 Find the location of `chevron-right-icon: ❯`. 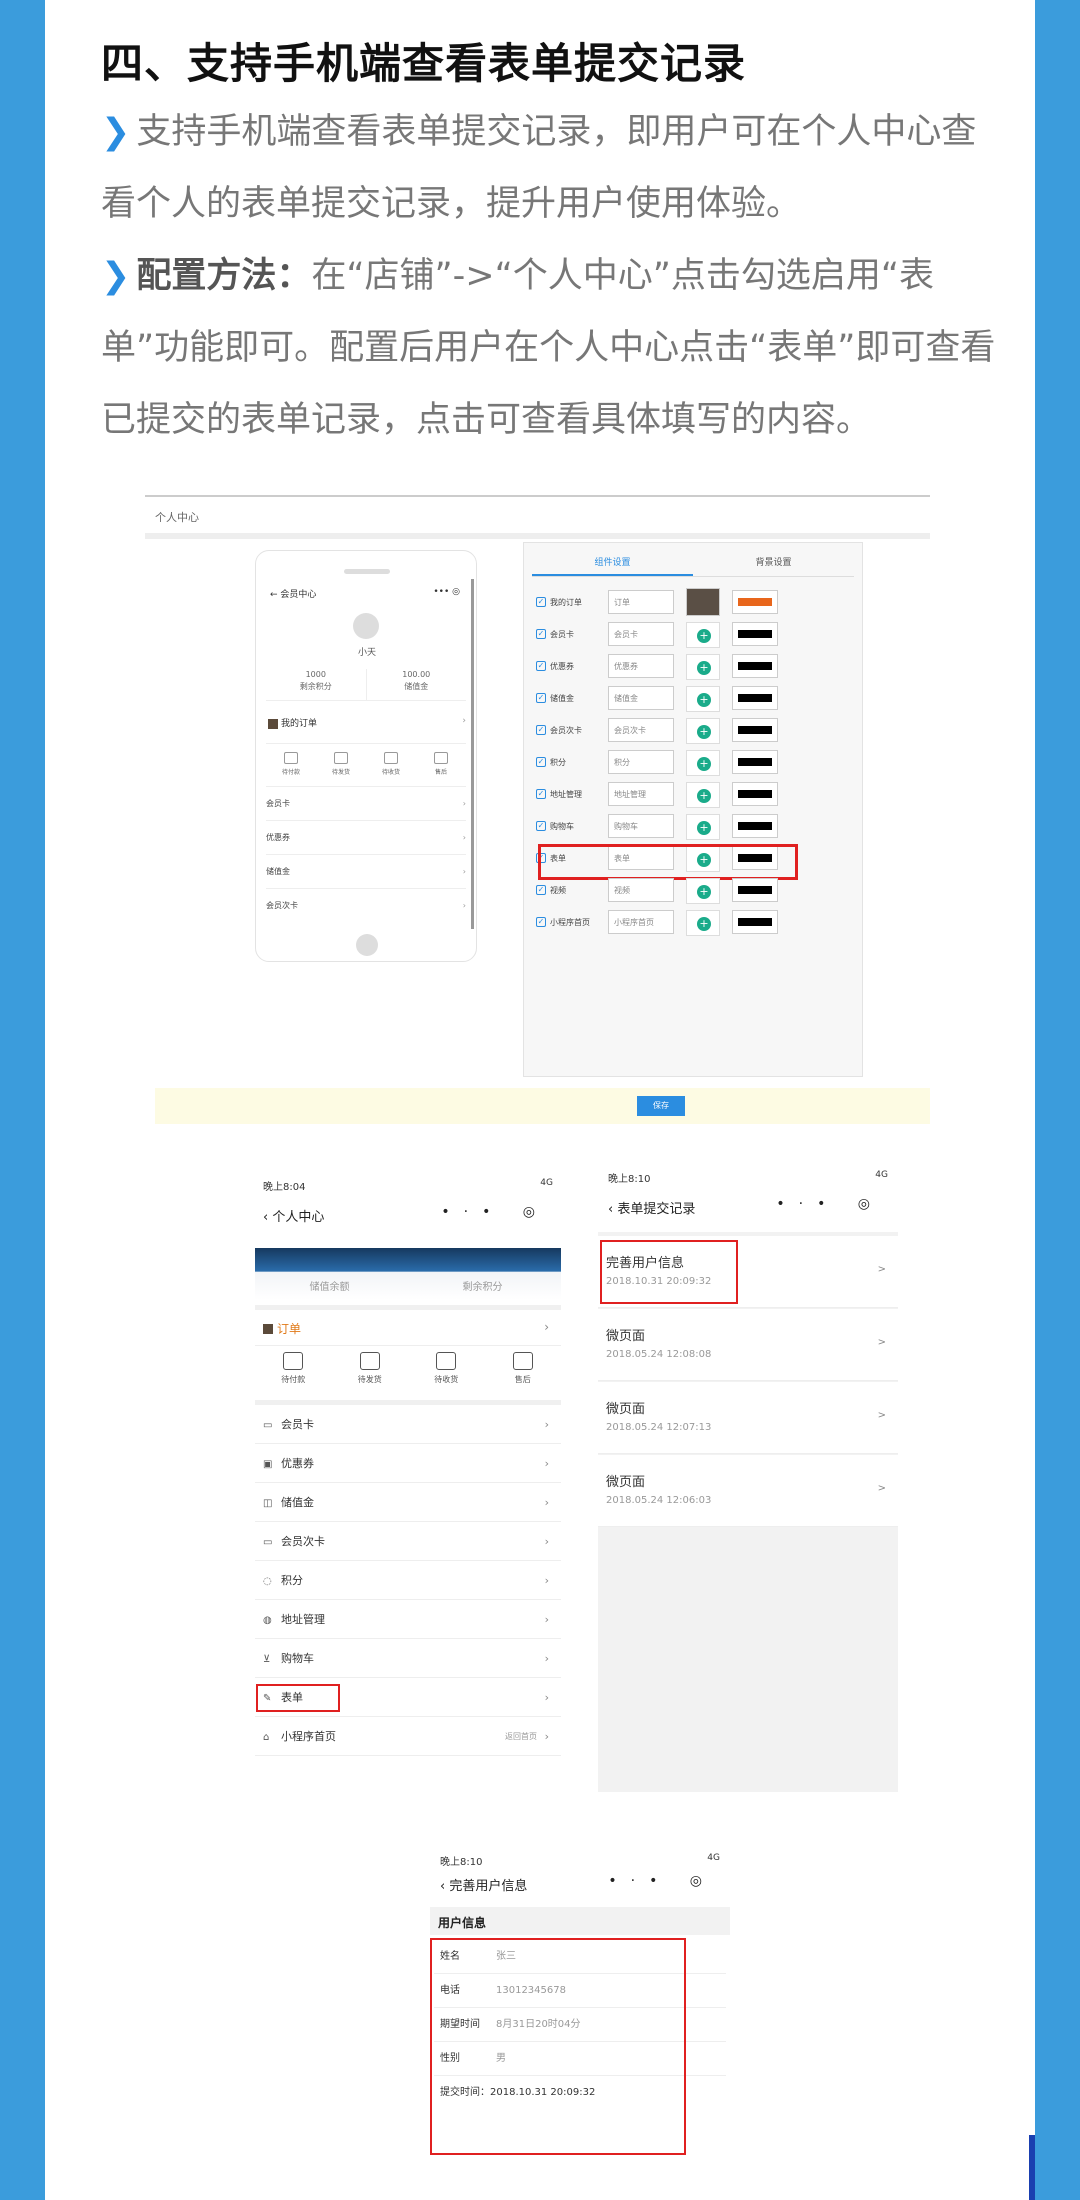

chevron-right-icon: ❯ is located at coordinates (116, 276).